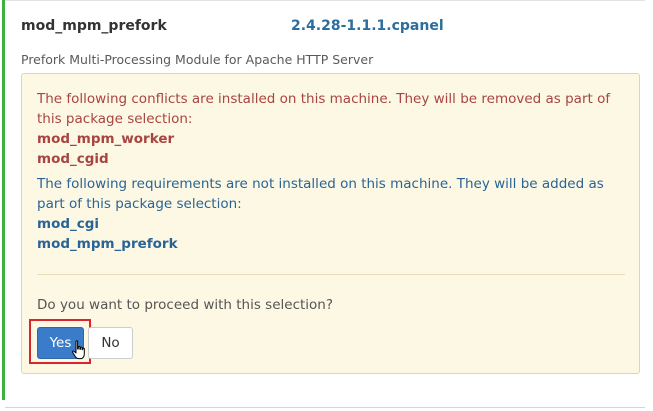 This screenshot has width=653, height=411. Describe the element at coordinates (325, 0) in the screenshot. I see `row-top-border` at that location.